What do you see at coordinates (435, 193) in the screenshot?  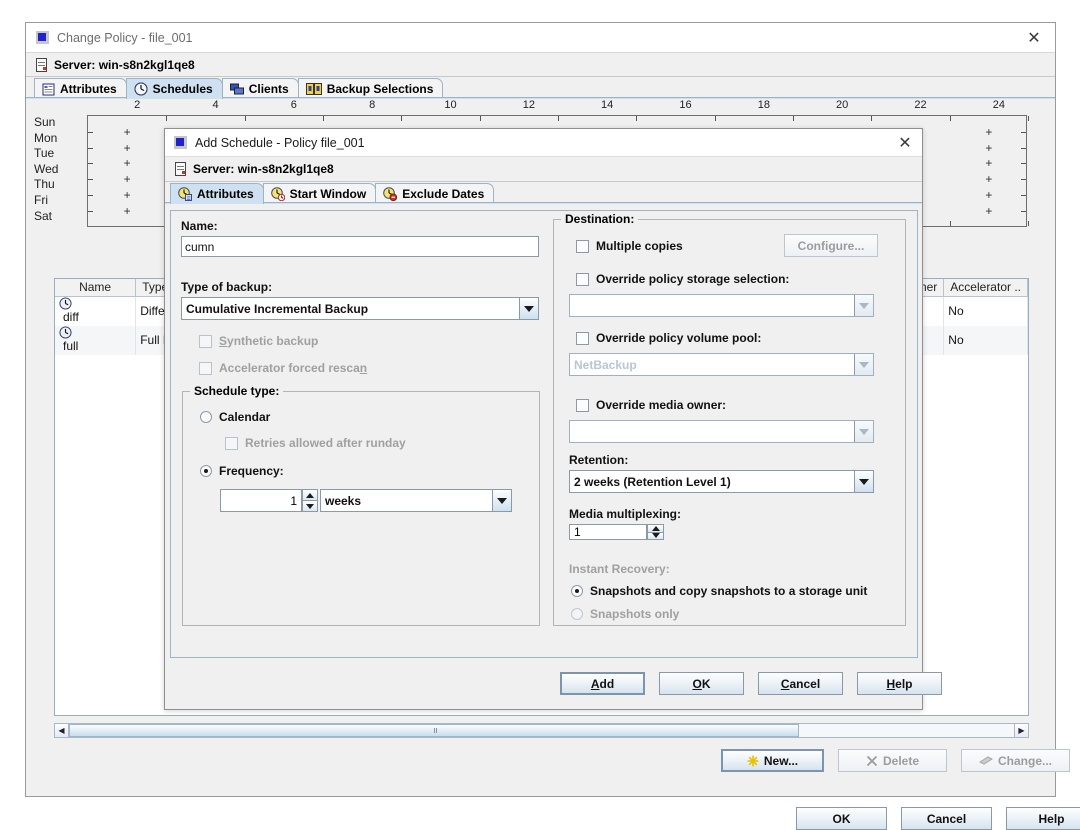 I see `dialog-tab-exclude-dates: Exclude Dates` at bounding box center [435, 193].